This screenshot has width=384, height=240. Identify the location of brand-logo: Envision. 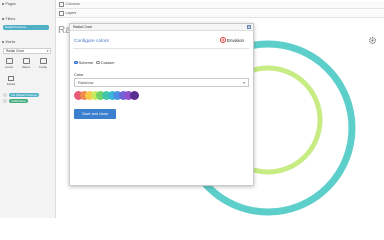
(232, 40).